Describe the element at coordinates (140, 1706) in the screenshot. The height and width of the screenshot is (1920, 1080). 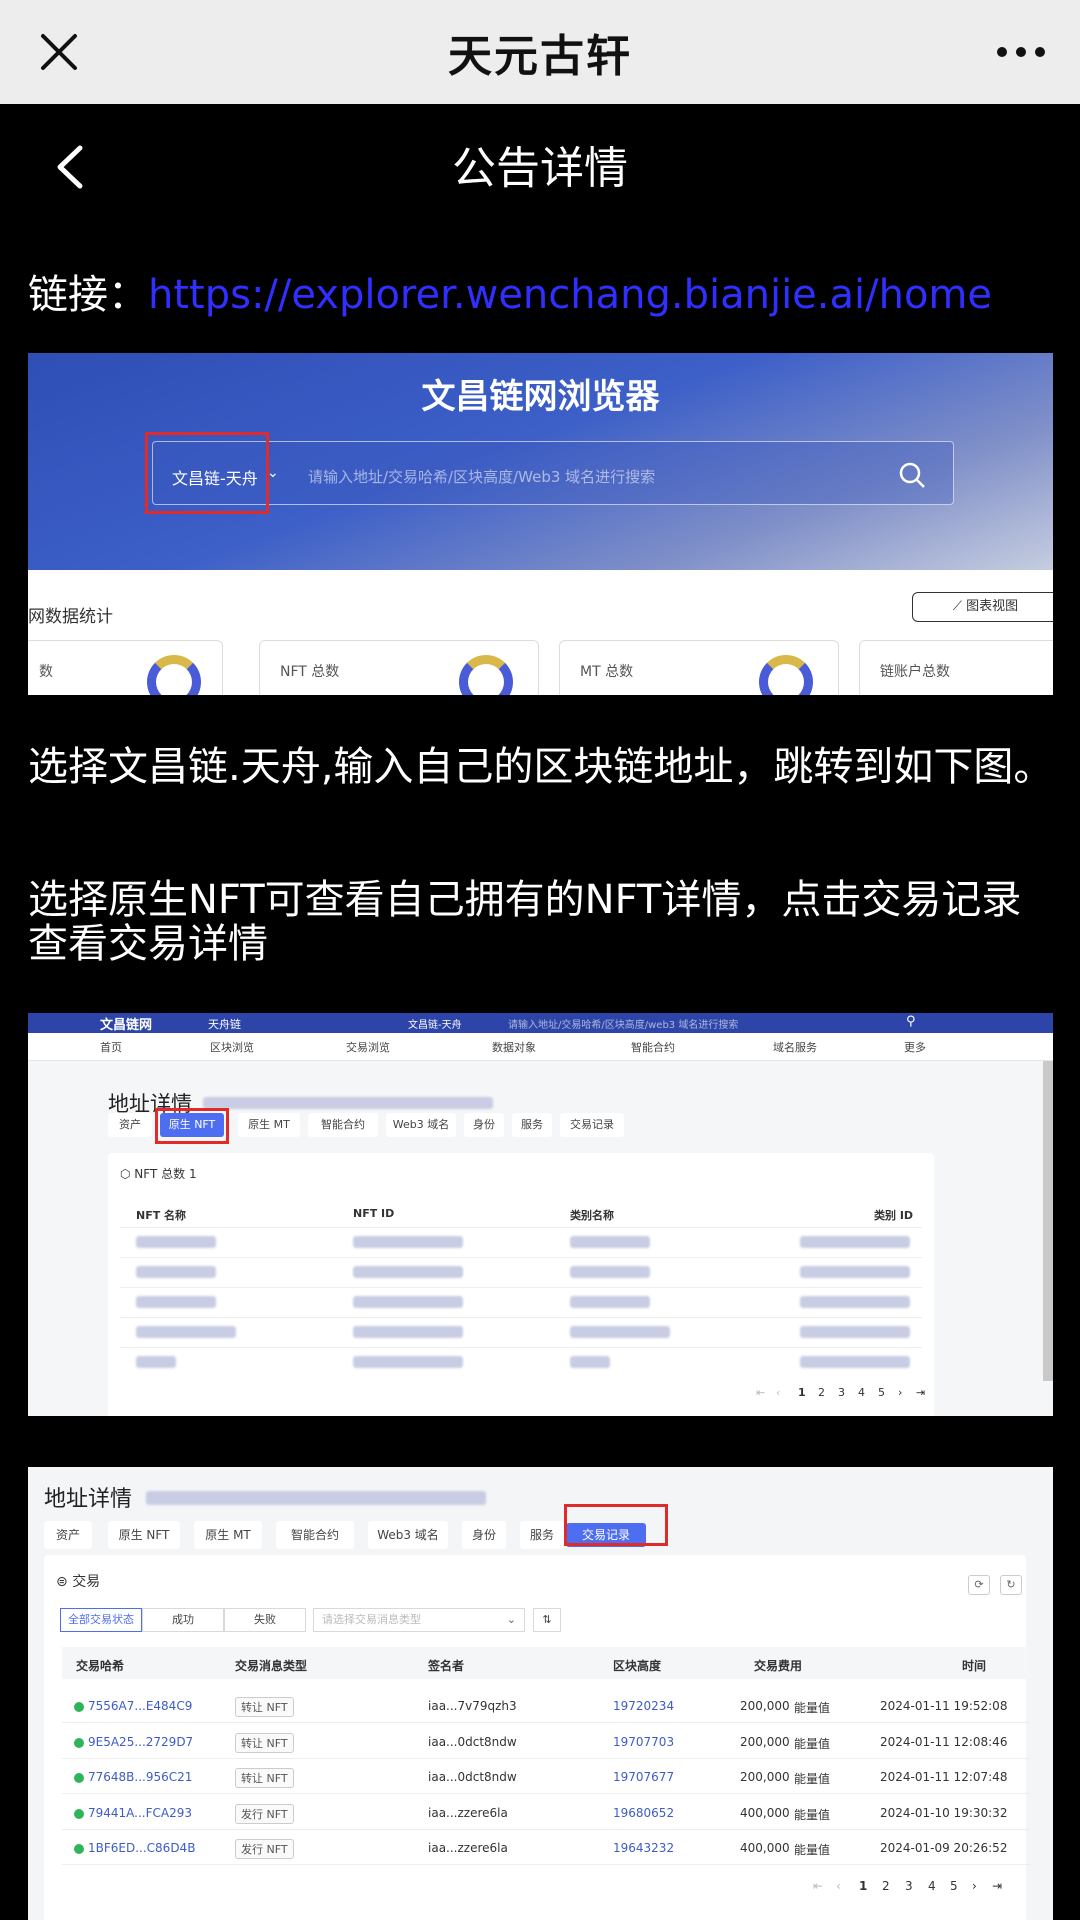
I see `tx-hash-text: 7556A7...E484C9` at that location.